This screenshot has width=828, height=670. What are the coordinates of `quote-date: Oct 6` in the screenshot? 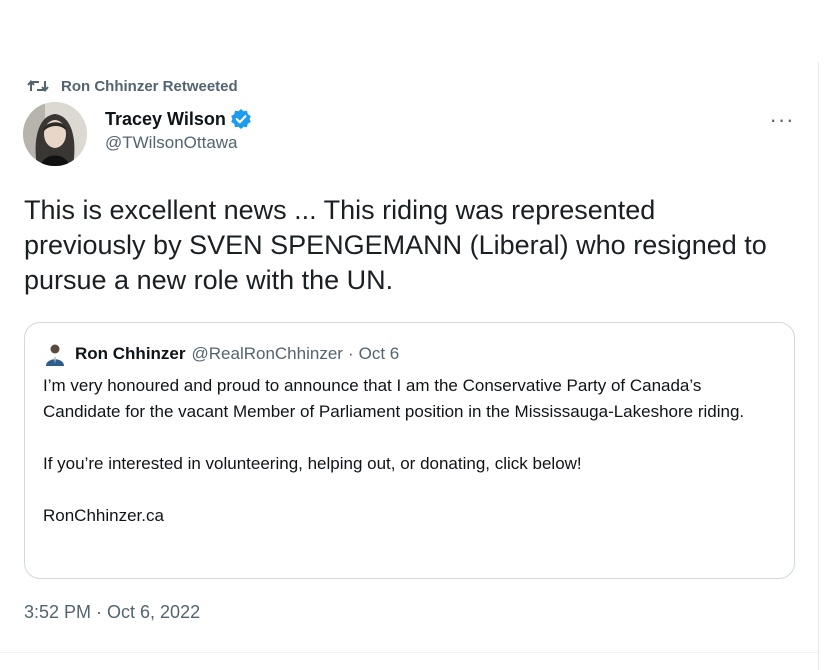 It's located at (379, 353).